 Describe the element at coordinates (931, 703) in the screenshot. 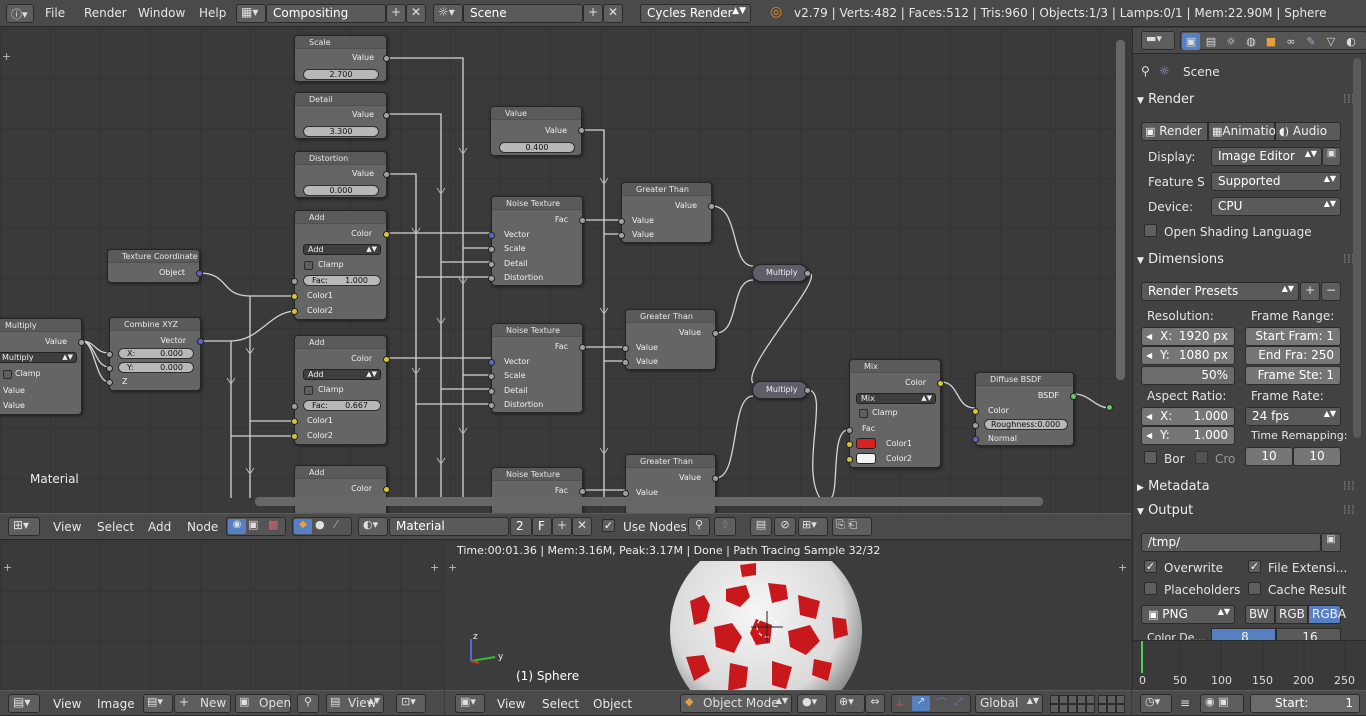

I see `transform-manipulators-group: ⟂ ↗ ⌒ ⤢` at that location.